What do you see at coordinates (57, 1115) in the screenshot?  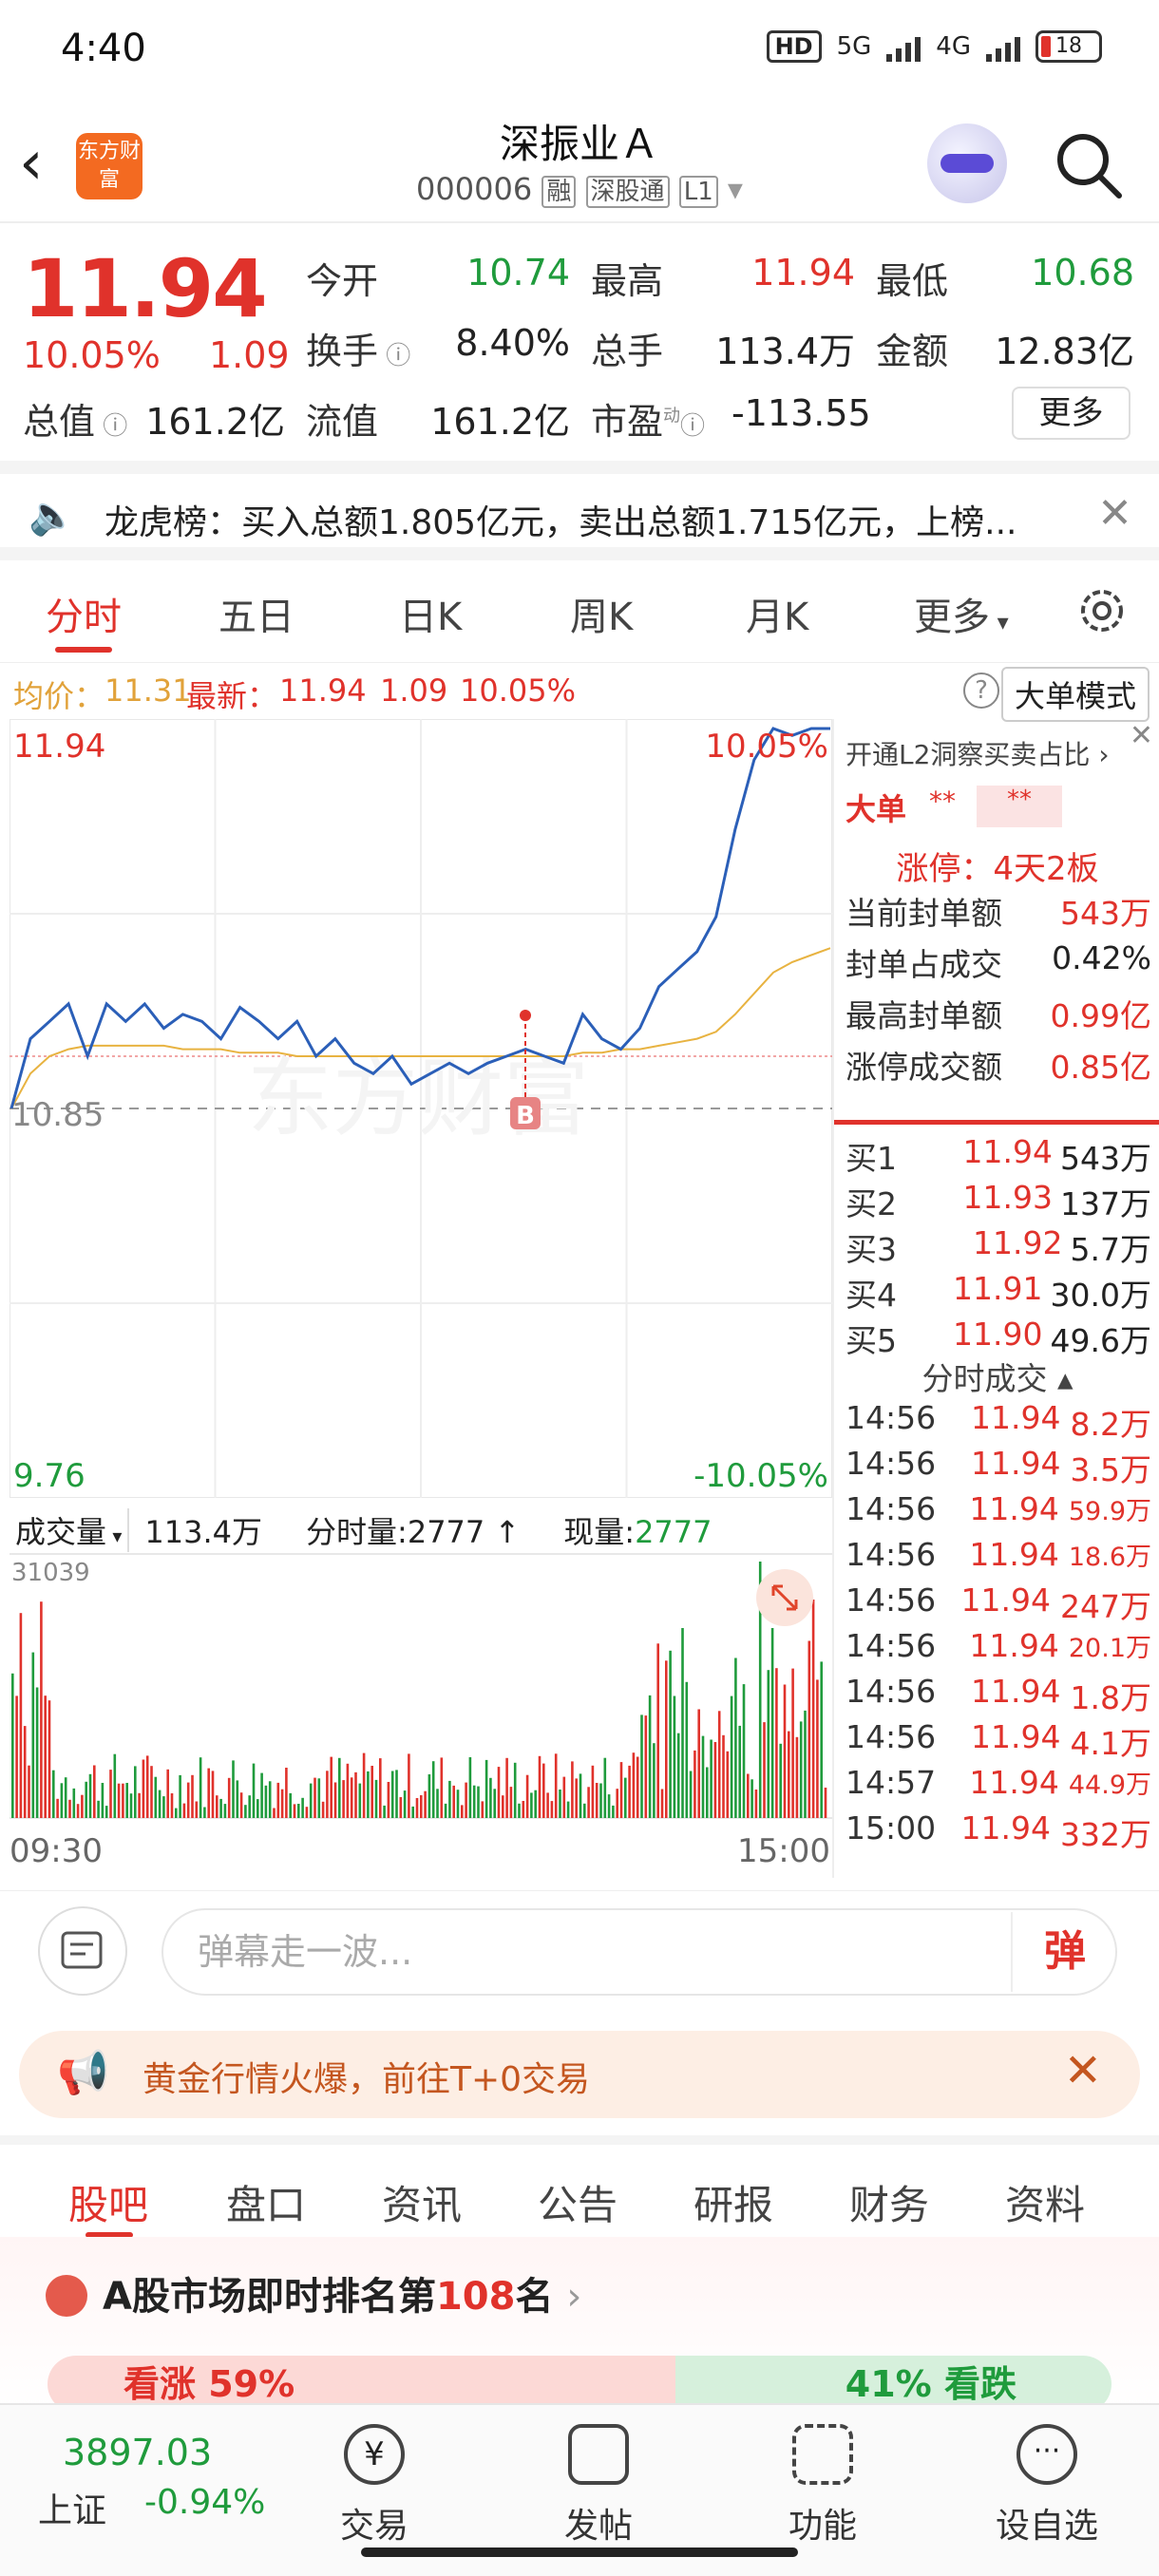 I see `chart-ref-price: 10.85` at bounding box center [57, 1115].